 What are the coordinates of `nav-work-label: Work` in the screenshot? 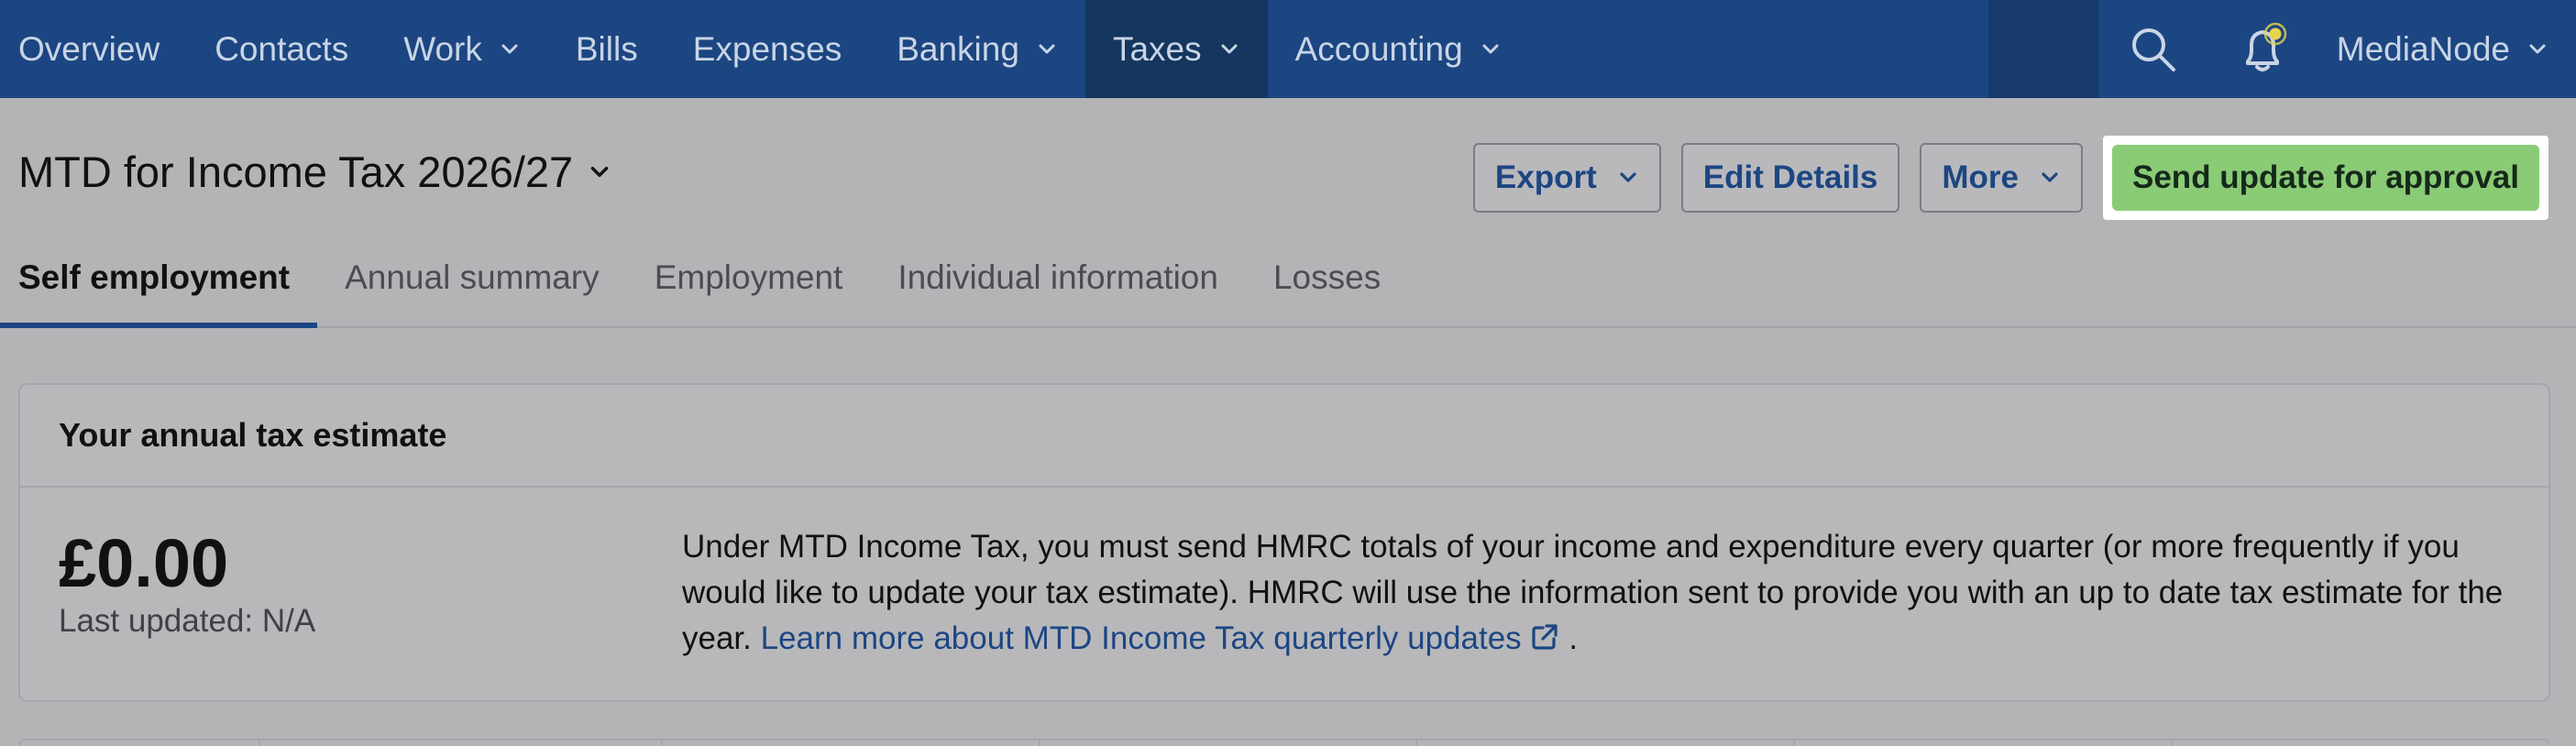 It's located at (442, 48).